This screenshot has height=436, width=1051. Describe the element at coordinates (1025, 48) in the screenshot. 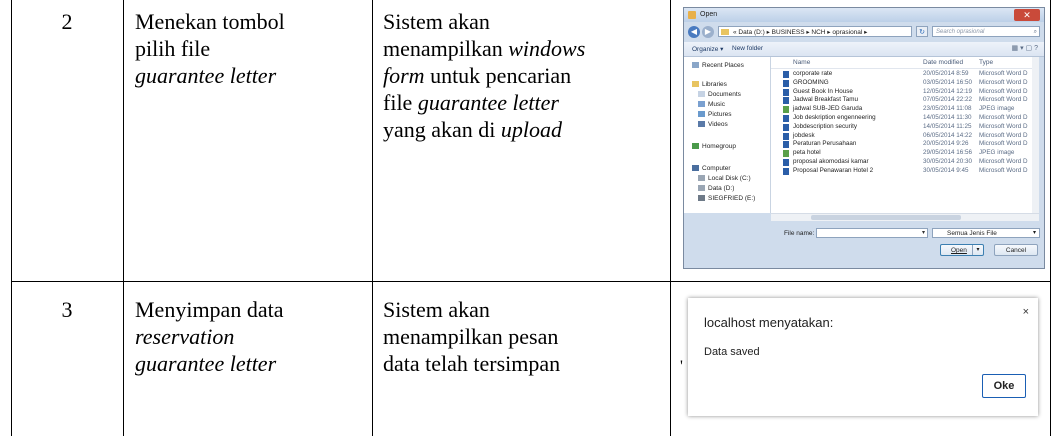

I see `view-options-icon: ▦ ▾ ▢ ?` at that location.